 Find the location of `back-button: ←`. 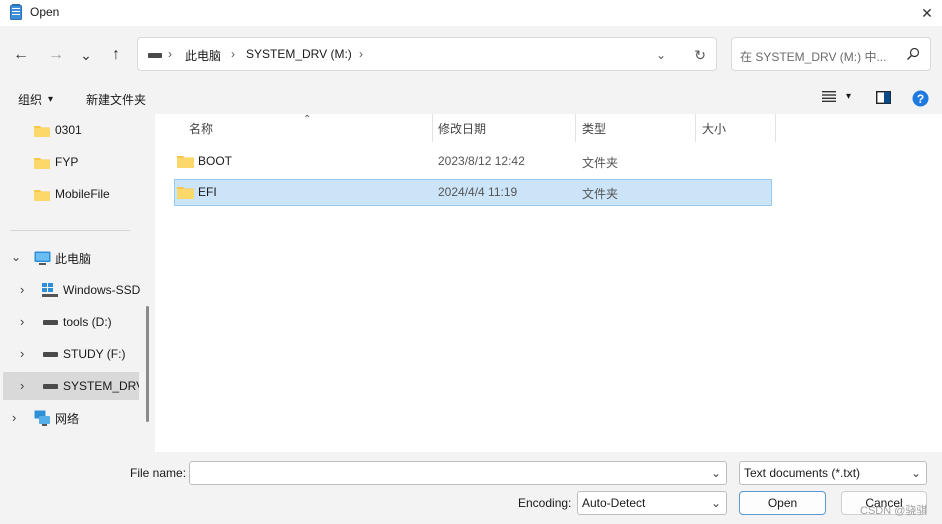

back-button: ← is located at coordinates (21, 55).